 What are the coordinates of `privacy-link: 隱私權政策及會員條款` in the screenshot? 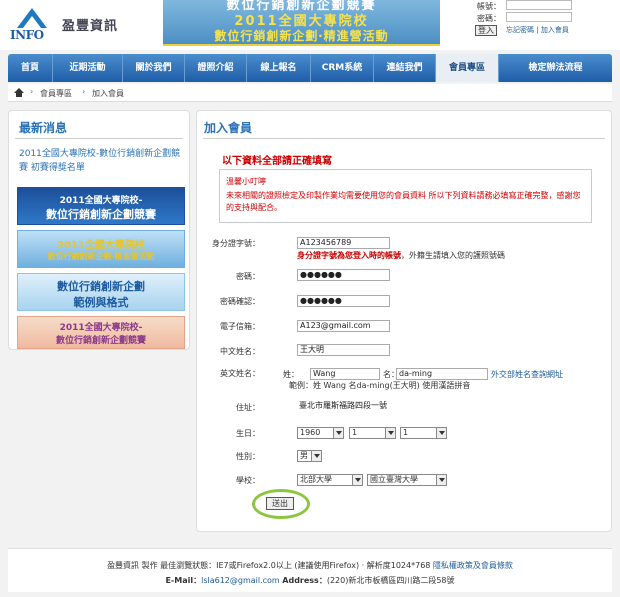 It's located at (473, 565).